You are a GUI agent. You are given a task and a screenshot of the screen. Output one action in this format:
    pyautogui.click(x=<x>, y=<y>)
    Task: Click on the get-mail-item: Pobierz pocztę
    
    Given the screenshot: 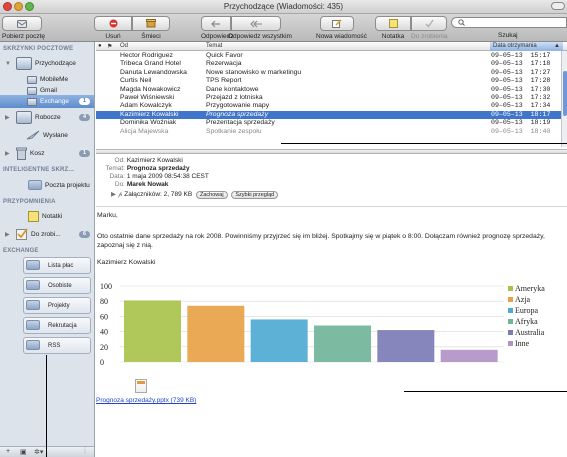 What is the action you would take?
    pyautogui.click(x=23, y=28)
    